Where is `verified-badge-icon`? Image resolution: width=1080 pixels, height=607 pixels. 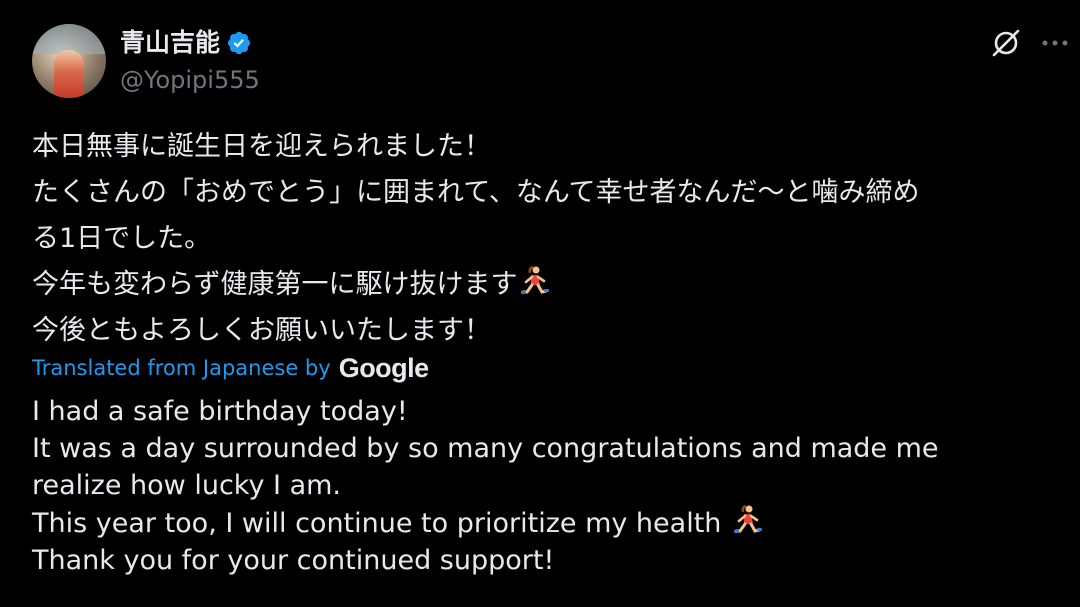
verified-badge-icon is located at coordinates (239, 43).